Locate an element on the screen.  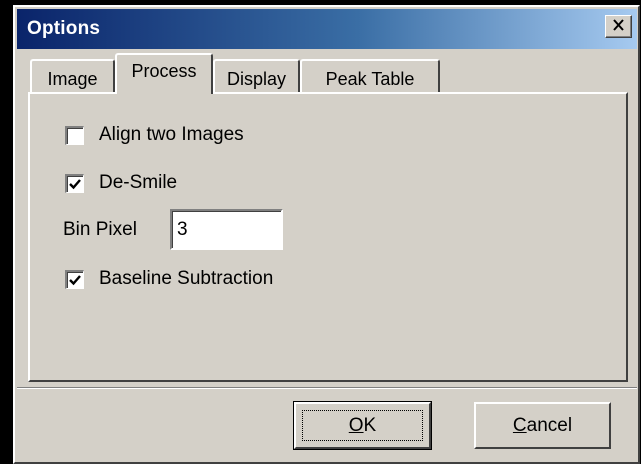
tab-display-label: Display is located at coordinates (256, 79).